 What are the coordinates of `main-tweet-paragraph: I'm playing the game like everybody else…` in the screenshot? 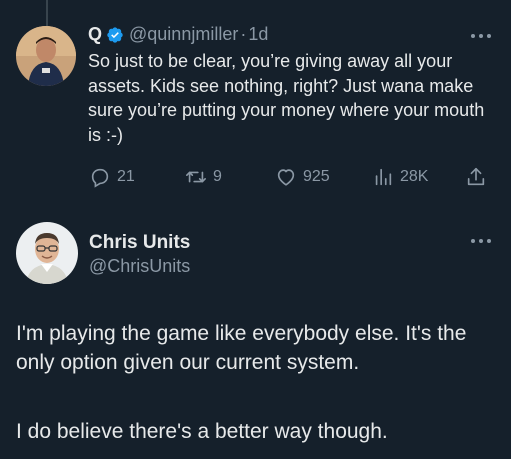 It's located at (241, 348).